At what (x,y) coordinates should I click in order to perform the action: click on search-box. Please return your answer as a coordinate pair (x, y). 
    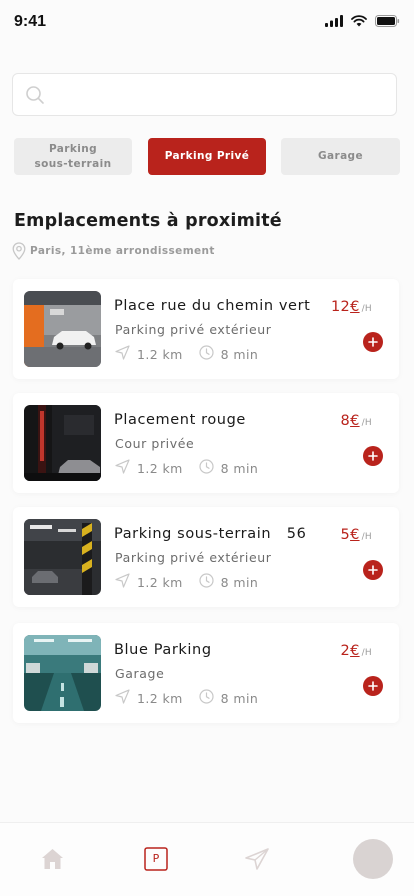
    Looking at the image, I should click on (204, 94).